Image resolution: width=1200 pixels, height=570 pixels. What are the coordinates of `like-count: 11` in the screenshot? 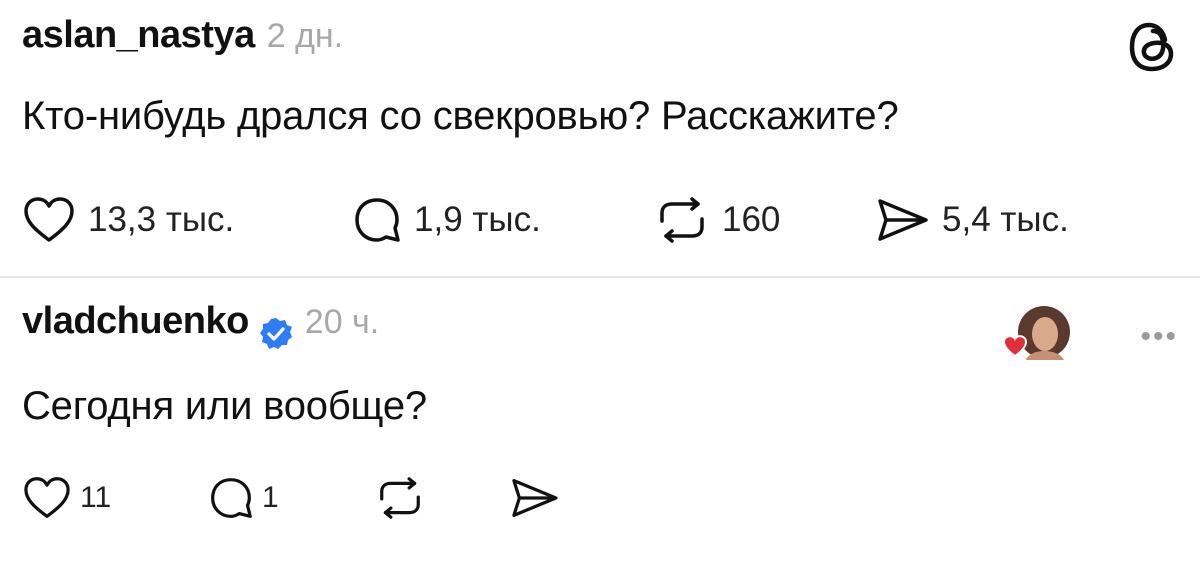 It's located at (96, 497).